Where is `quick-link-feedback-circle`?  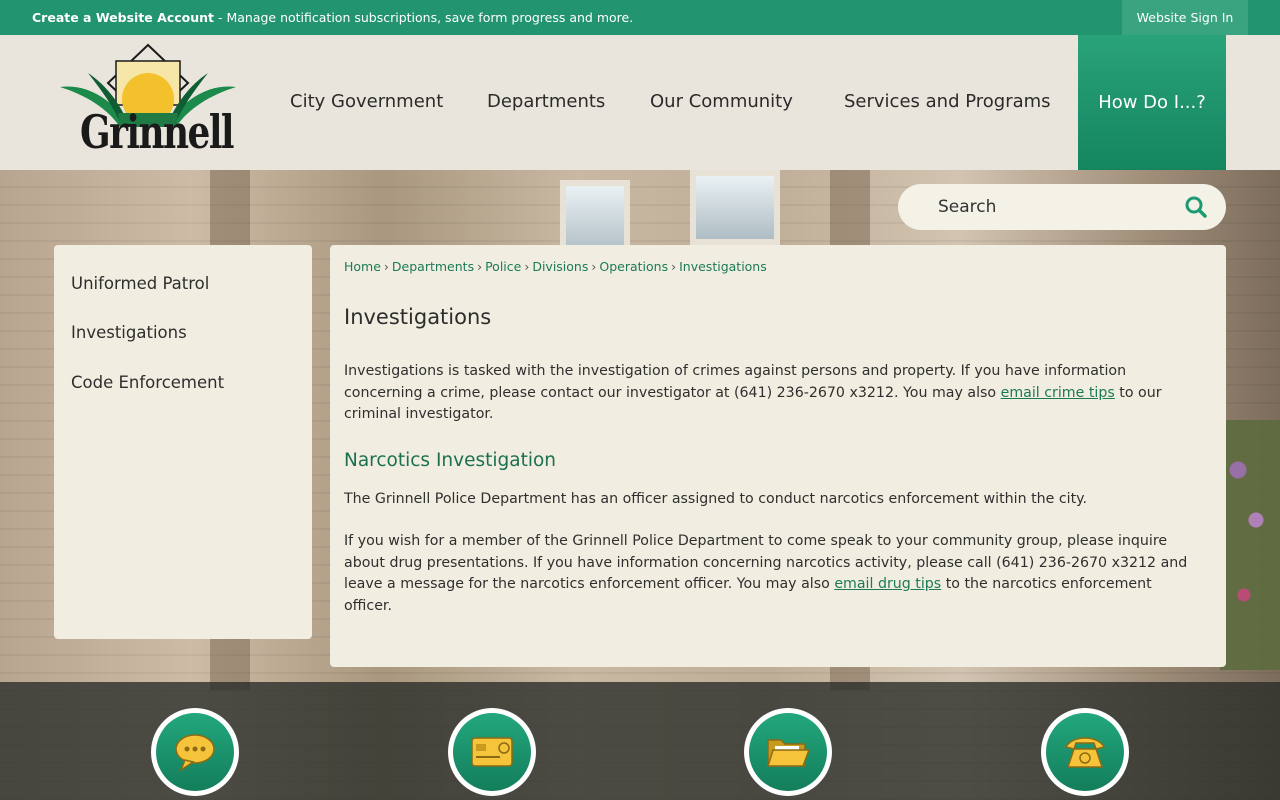
quick-link-feedback-circle is located at coordinates (195, 752).